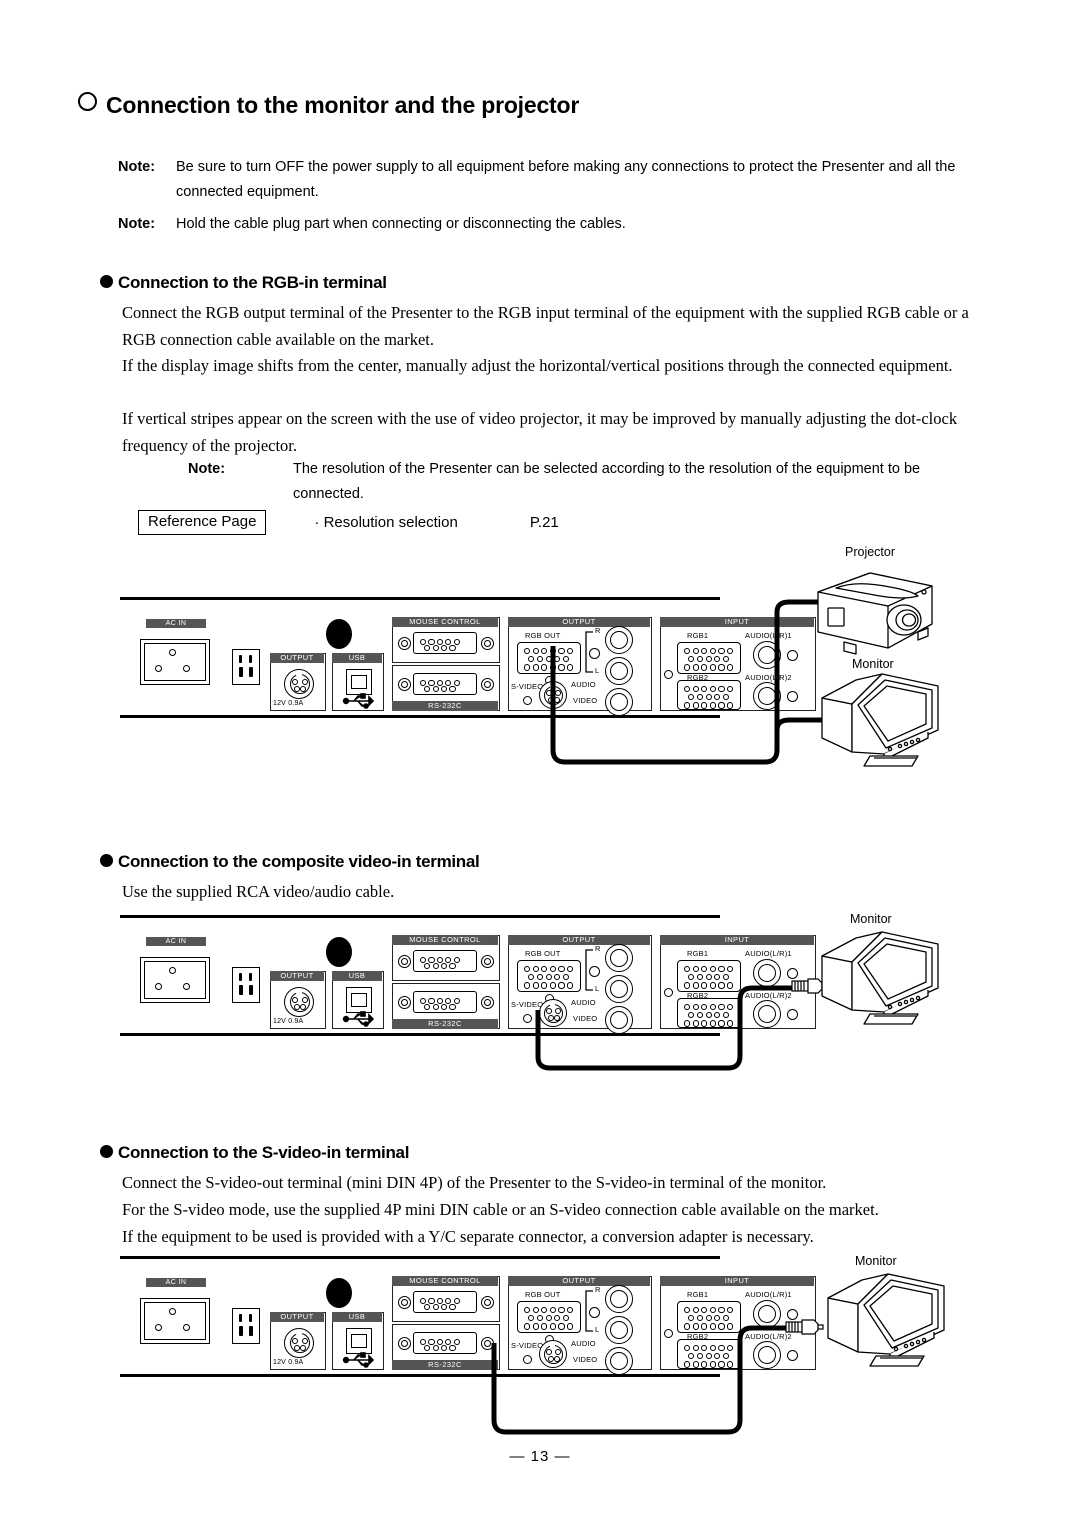 This screenshot has width=1080, height=1528. Describe the element at coordinates (87, 101) in the screenshot. I see `circle-bullet-icon` at that location.